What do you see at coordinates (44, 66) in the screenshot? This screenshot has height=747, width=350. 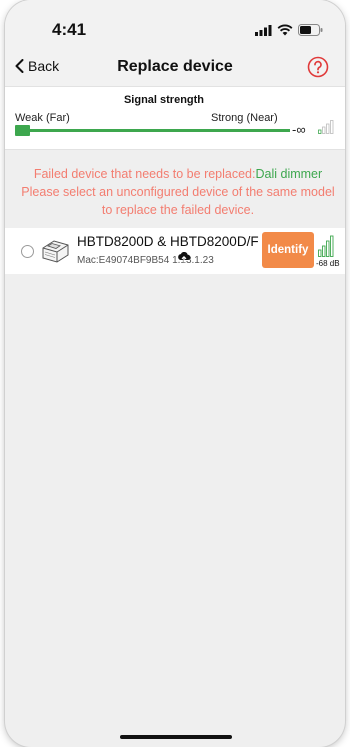 I see `back-label: Back` at bounding box center [44, 66].